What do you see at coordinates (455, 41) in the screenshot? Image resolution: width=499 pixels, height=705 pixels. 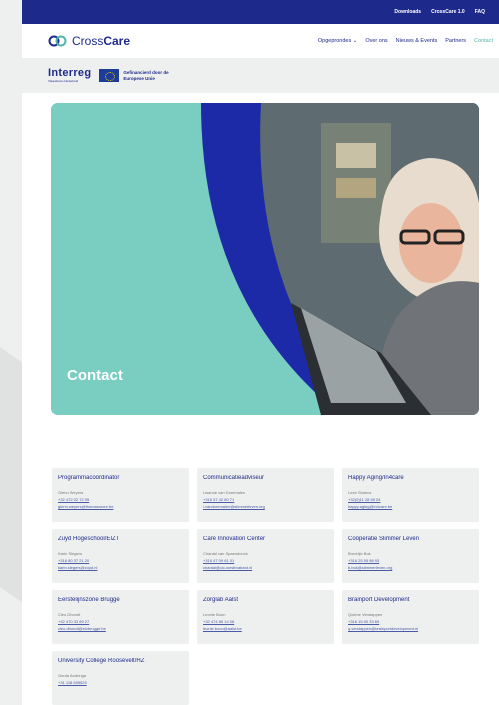 I see `nav-item-partners: Partners` at bounding box center [455, 41].